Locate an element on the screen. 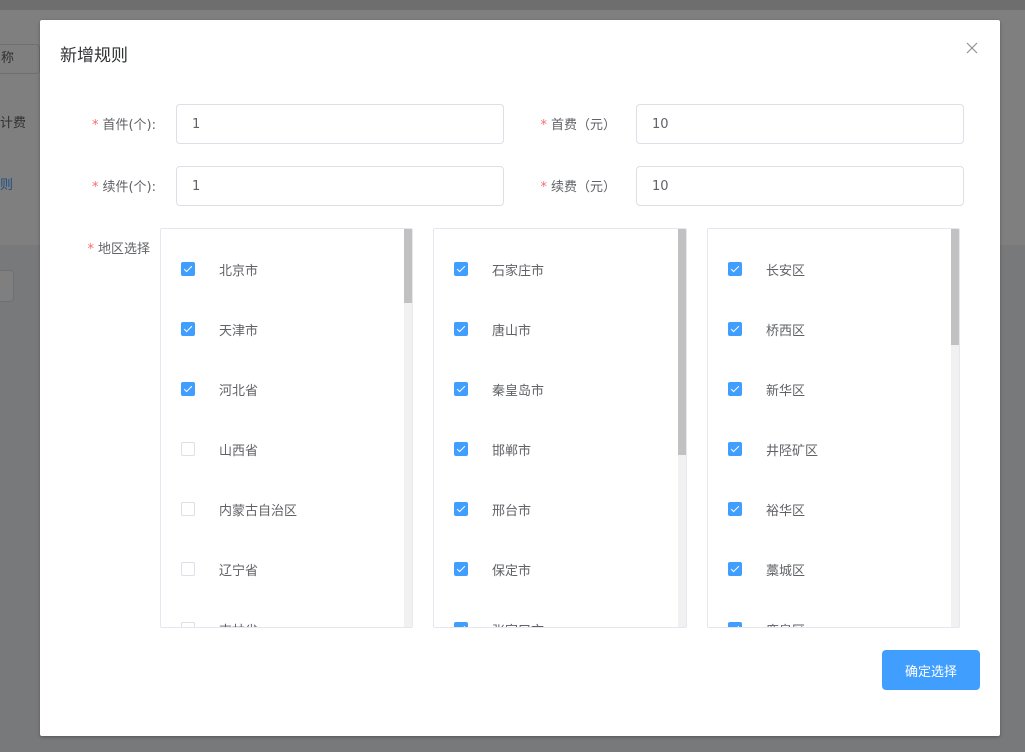 Image resolution: width=1025 pixels, height=752 pixels. list-item-label: 新华区 is located at coordinates (786, 391).